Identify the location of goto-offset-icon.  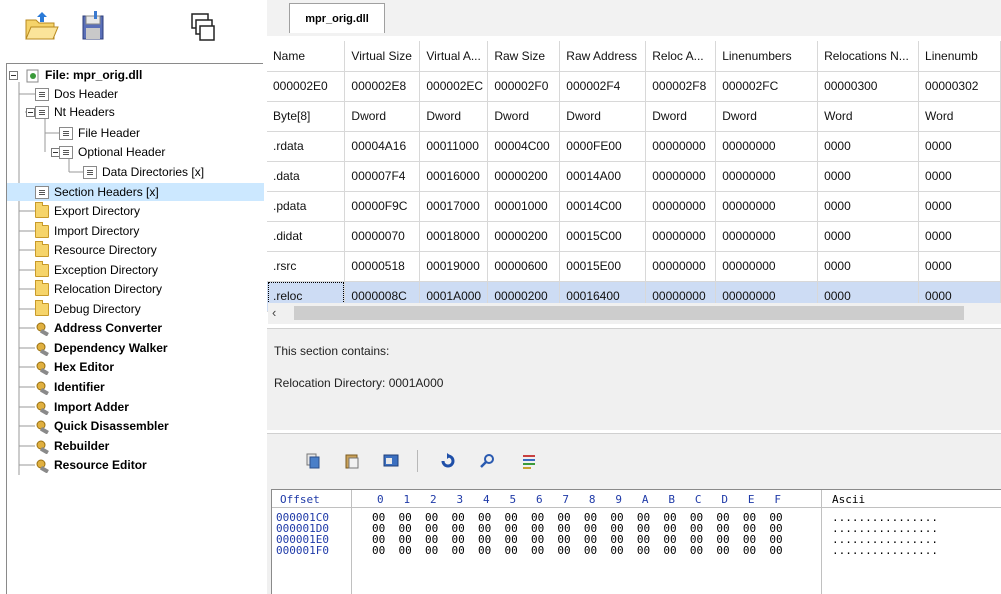
(529, 461).